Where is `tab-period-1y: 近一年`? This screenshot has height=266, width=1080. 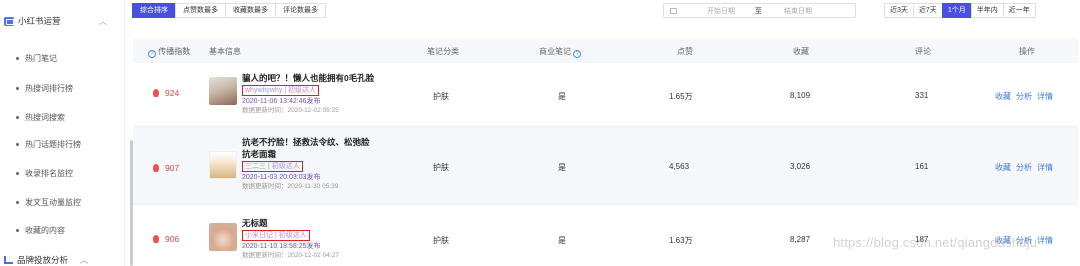 tab-period-1y: 近一年 is located at coordinates (1019, 10).